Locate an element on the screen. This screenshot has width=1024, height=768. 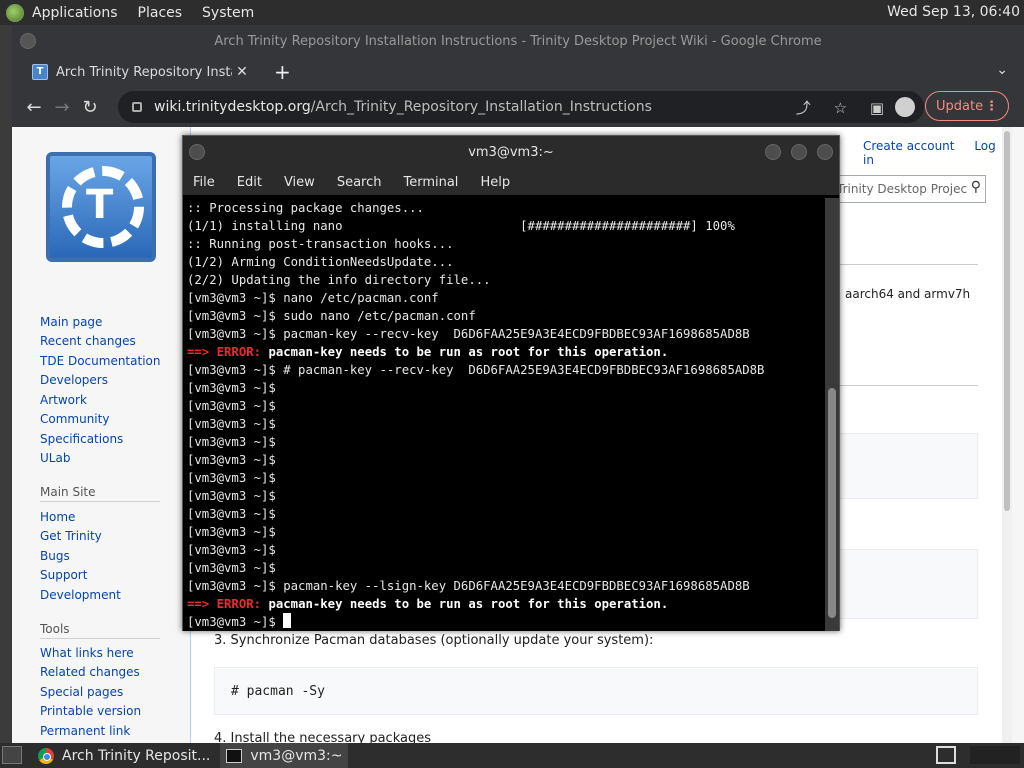
terminal-icon is located at coordinates (234, 755).